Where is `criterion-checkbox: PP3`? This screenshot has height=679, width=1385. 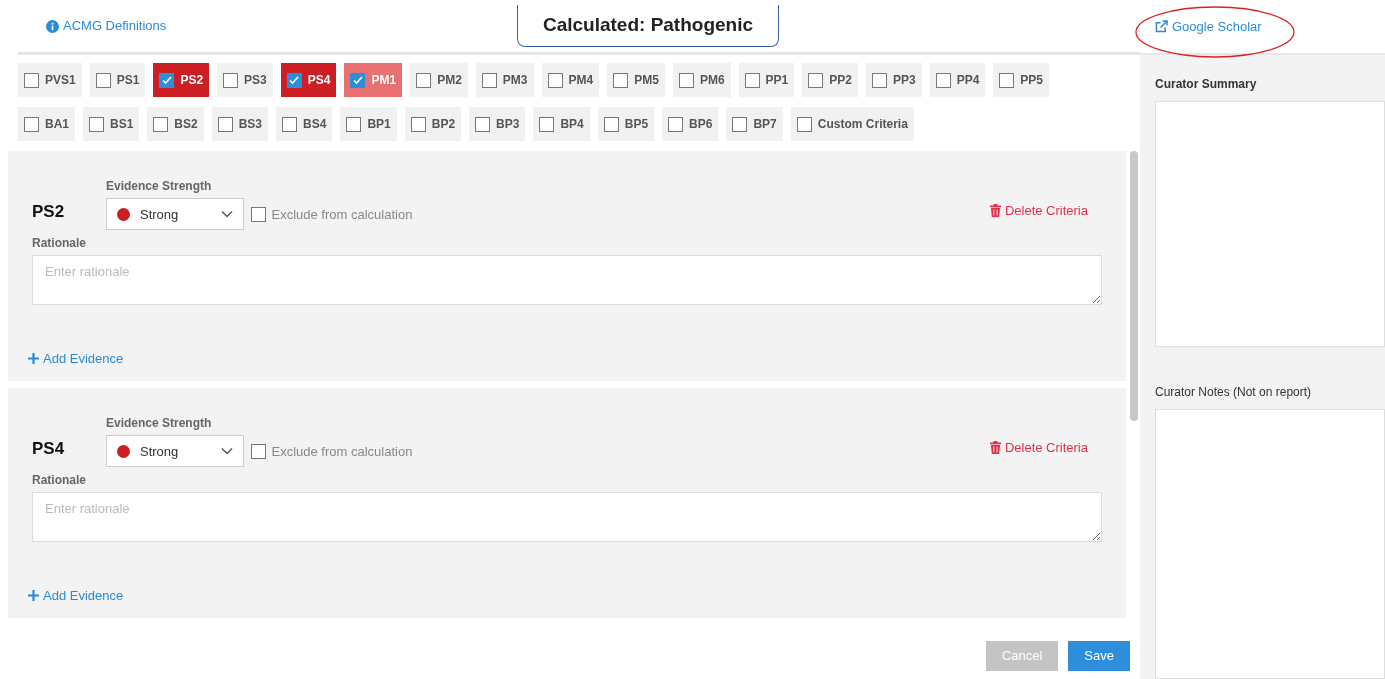 criterion-checkbox: PP3 is located at coordinates (893, 80).